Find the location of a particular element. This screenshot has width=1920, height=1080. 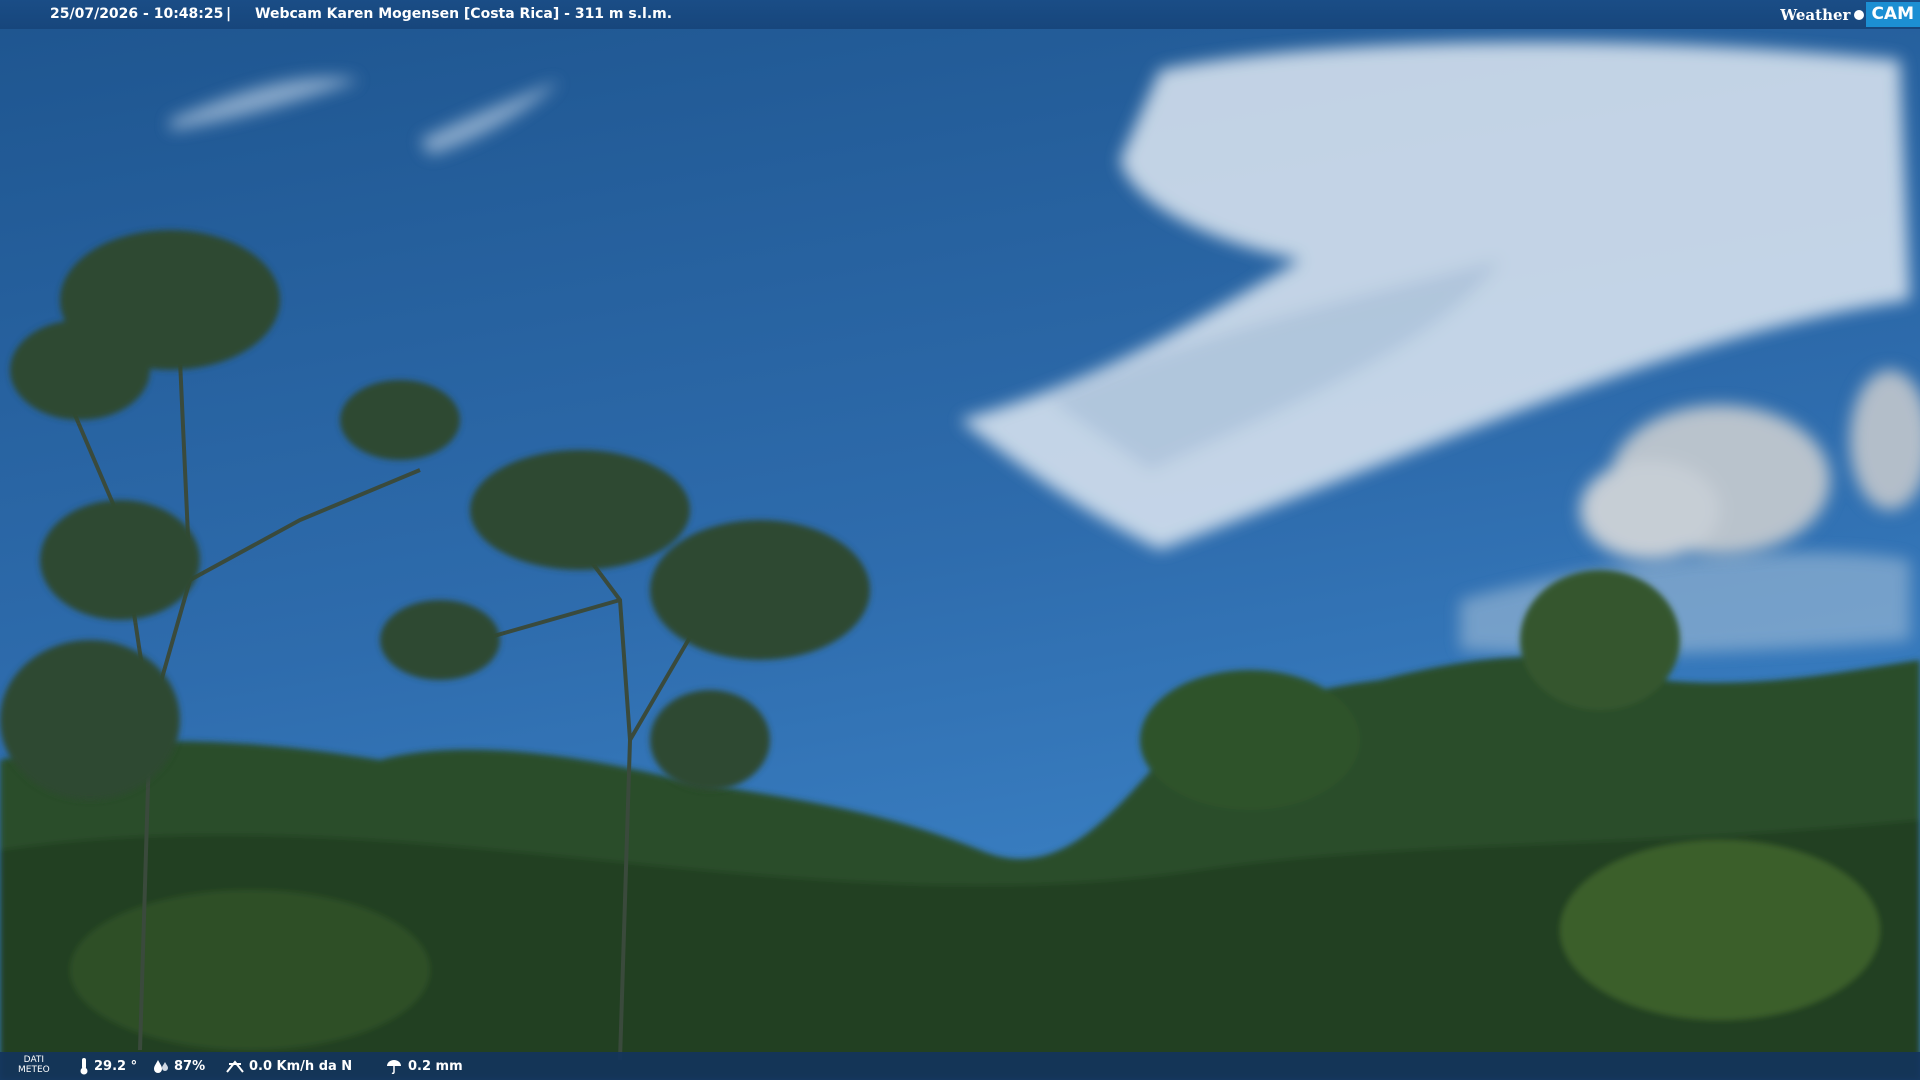

wind-icon is located at coordinates (235, 1066).